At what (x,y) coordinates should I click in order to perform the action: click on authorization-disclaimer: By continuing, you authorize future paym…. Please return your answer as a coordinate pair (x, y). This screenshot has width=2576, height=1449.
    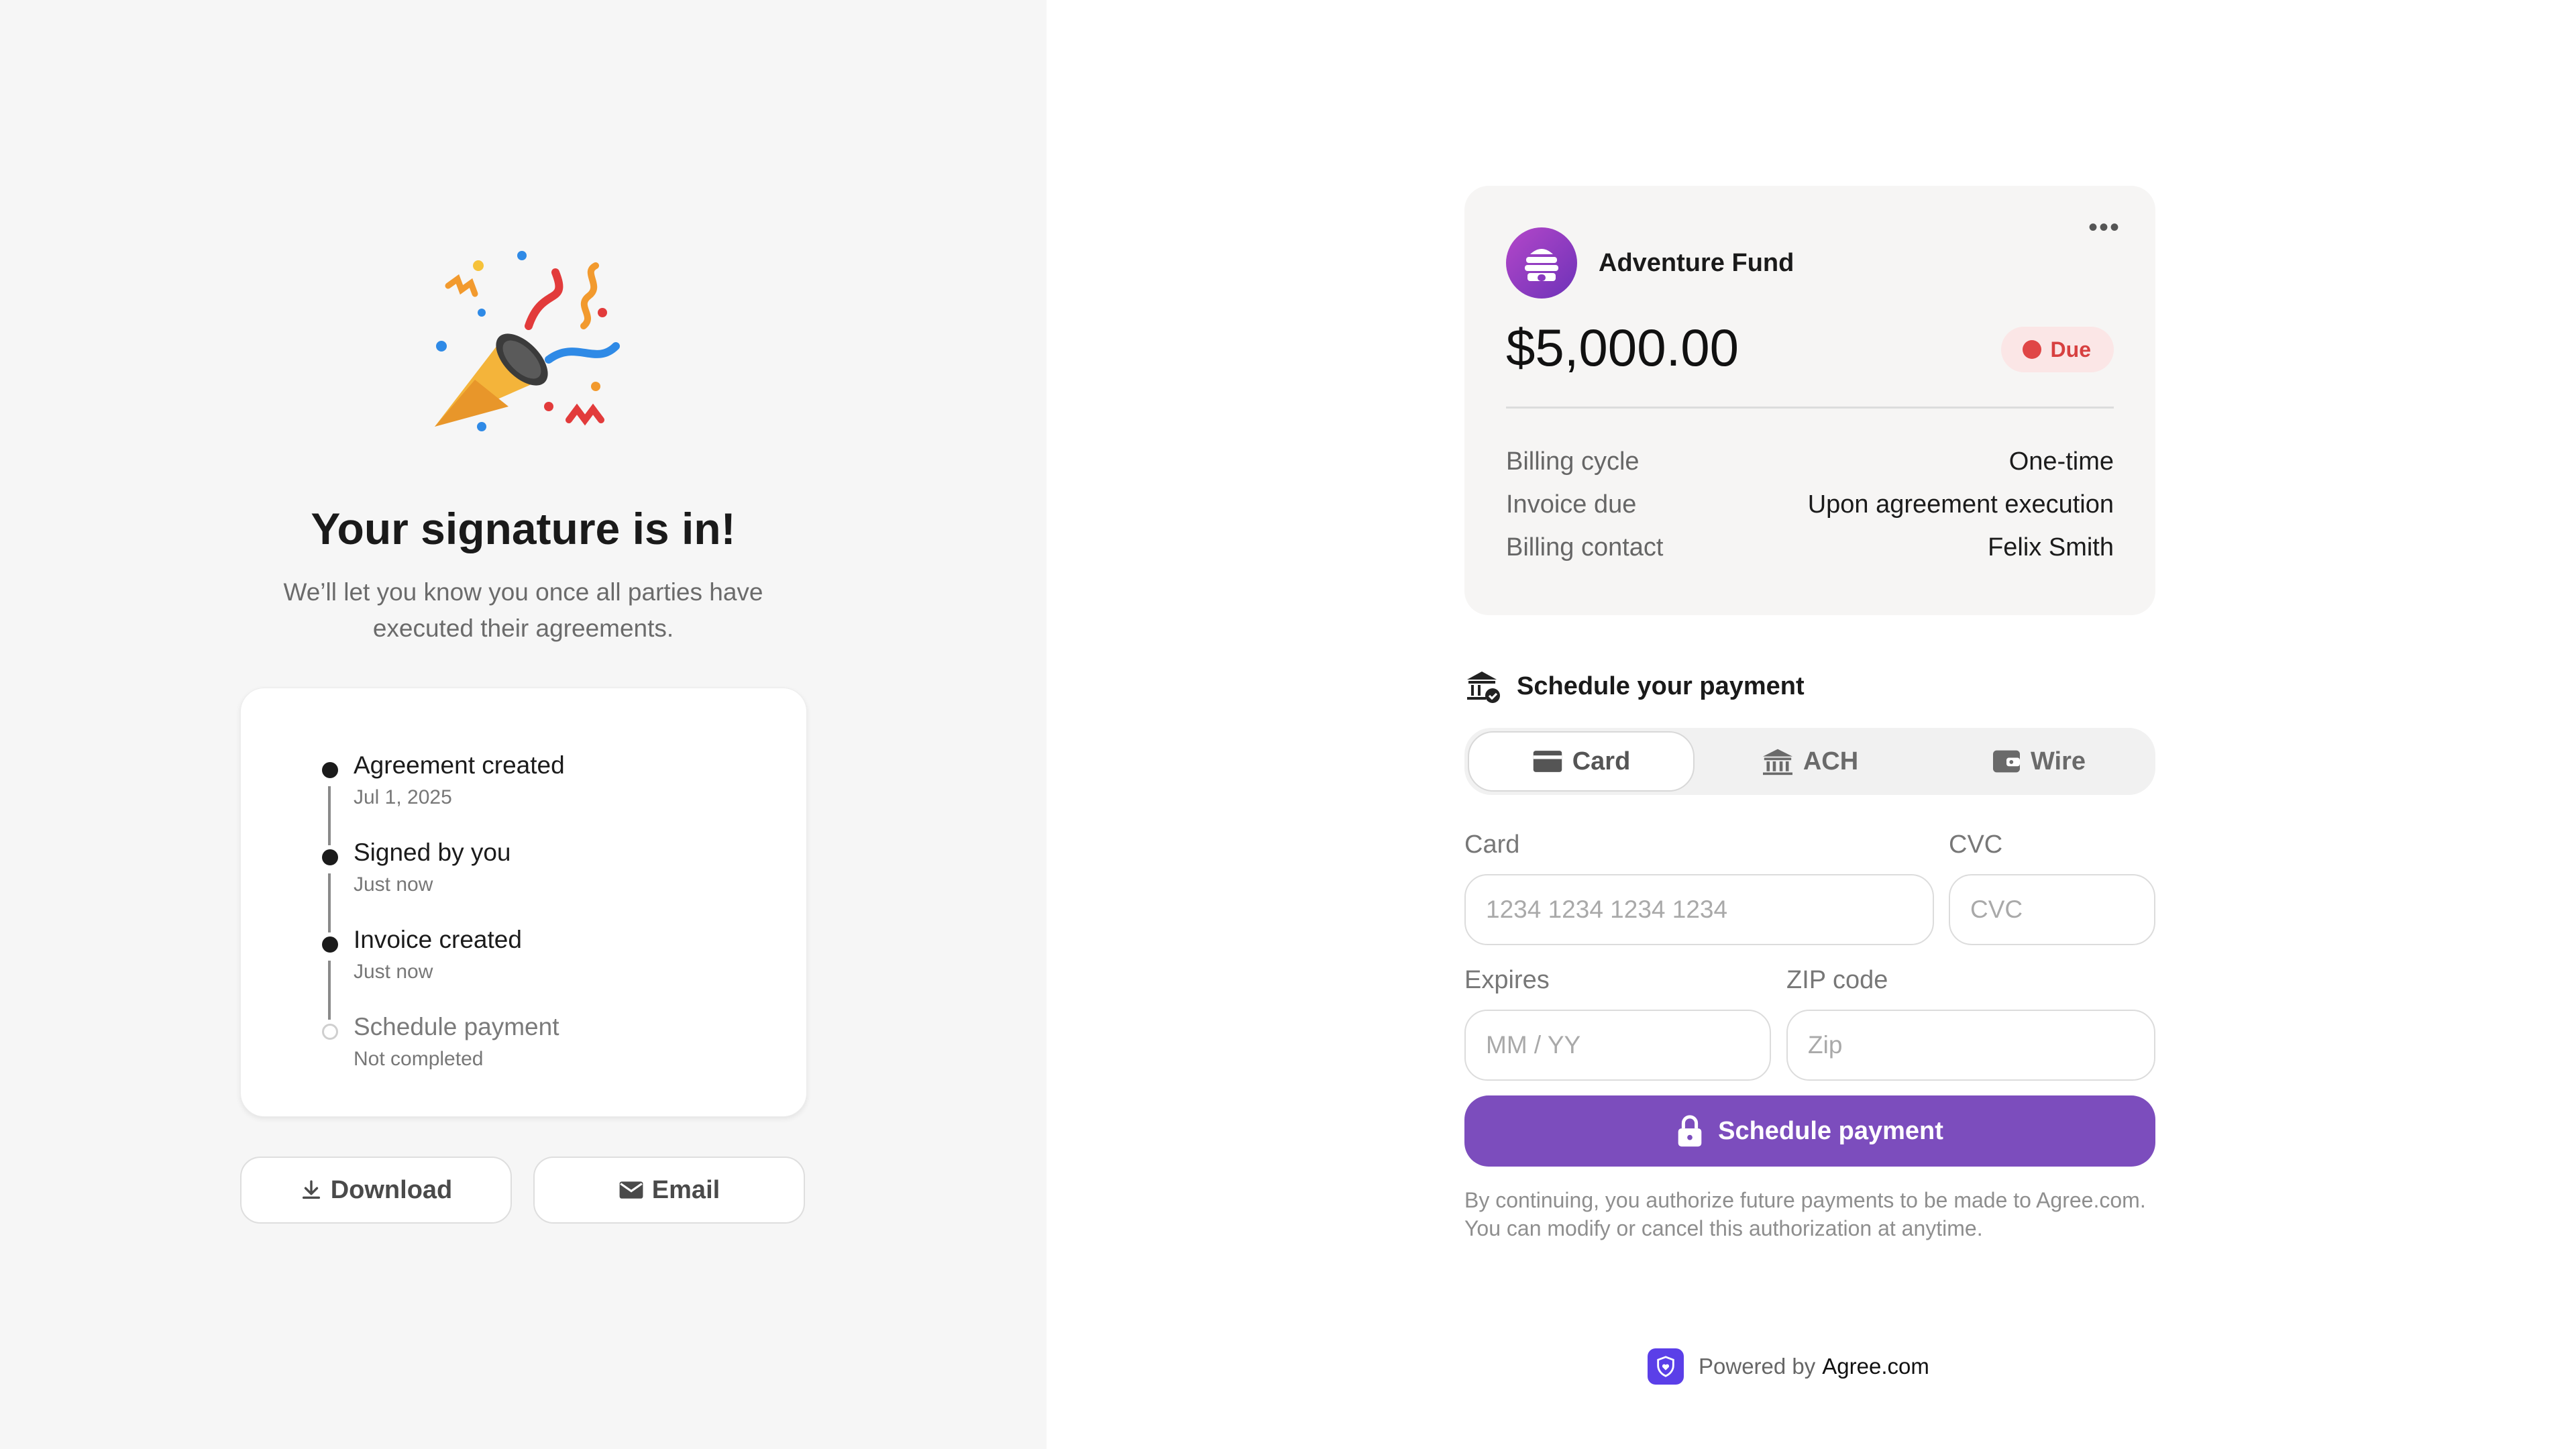
    Looking at the image, I should click on (1805, 1214).